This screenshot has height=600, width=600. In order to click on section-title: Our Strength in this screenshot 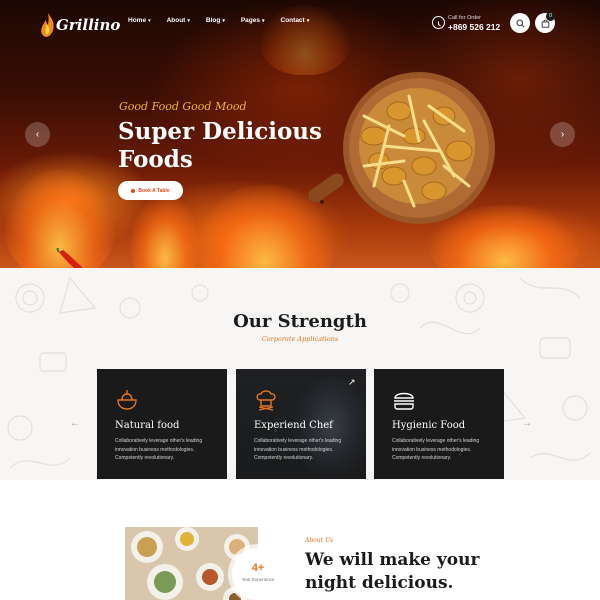, I will do `click(300, 321)`.